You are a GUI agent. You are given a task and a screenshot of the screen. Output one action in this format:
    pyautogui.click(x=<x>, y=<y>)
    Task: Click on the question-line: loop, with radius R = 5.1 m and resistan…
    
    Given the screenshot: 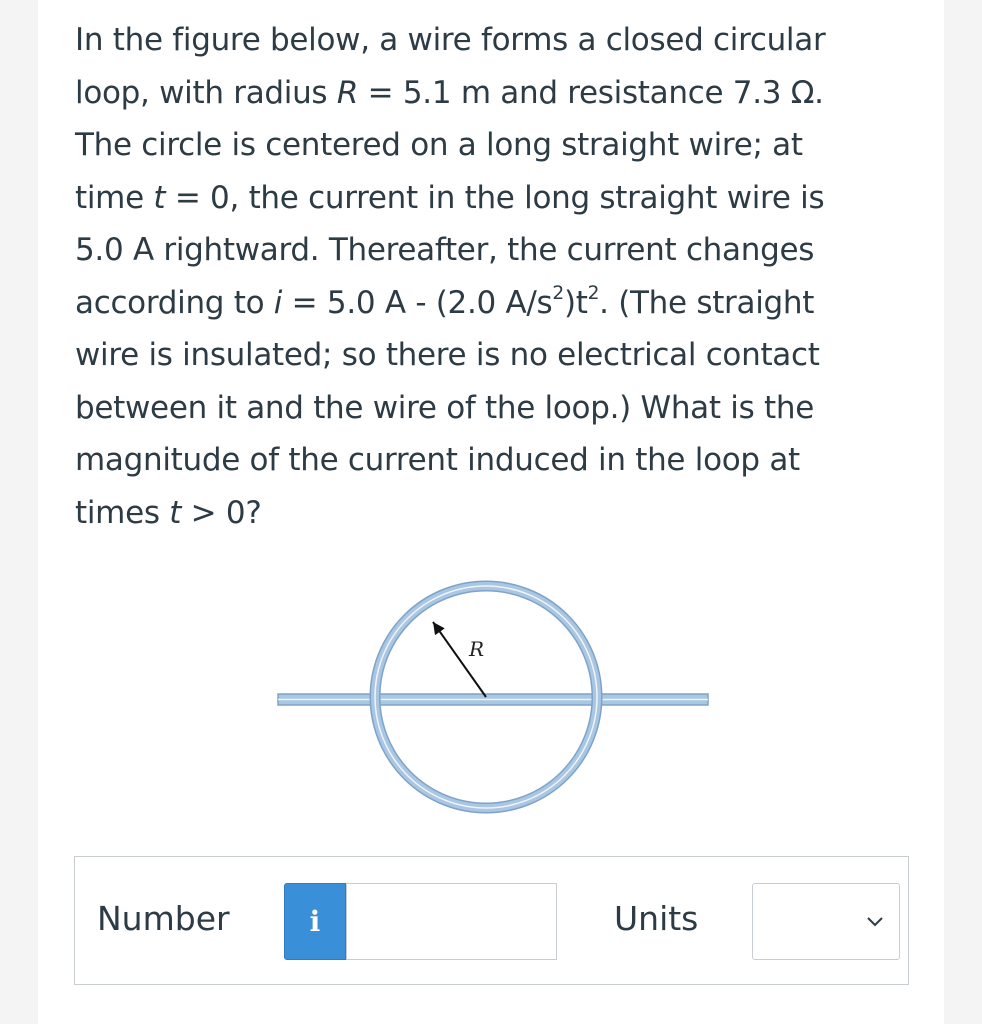 What is the action you would take?
    pyautogui.click(x=449, y=92)
    